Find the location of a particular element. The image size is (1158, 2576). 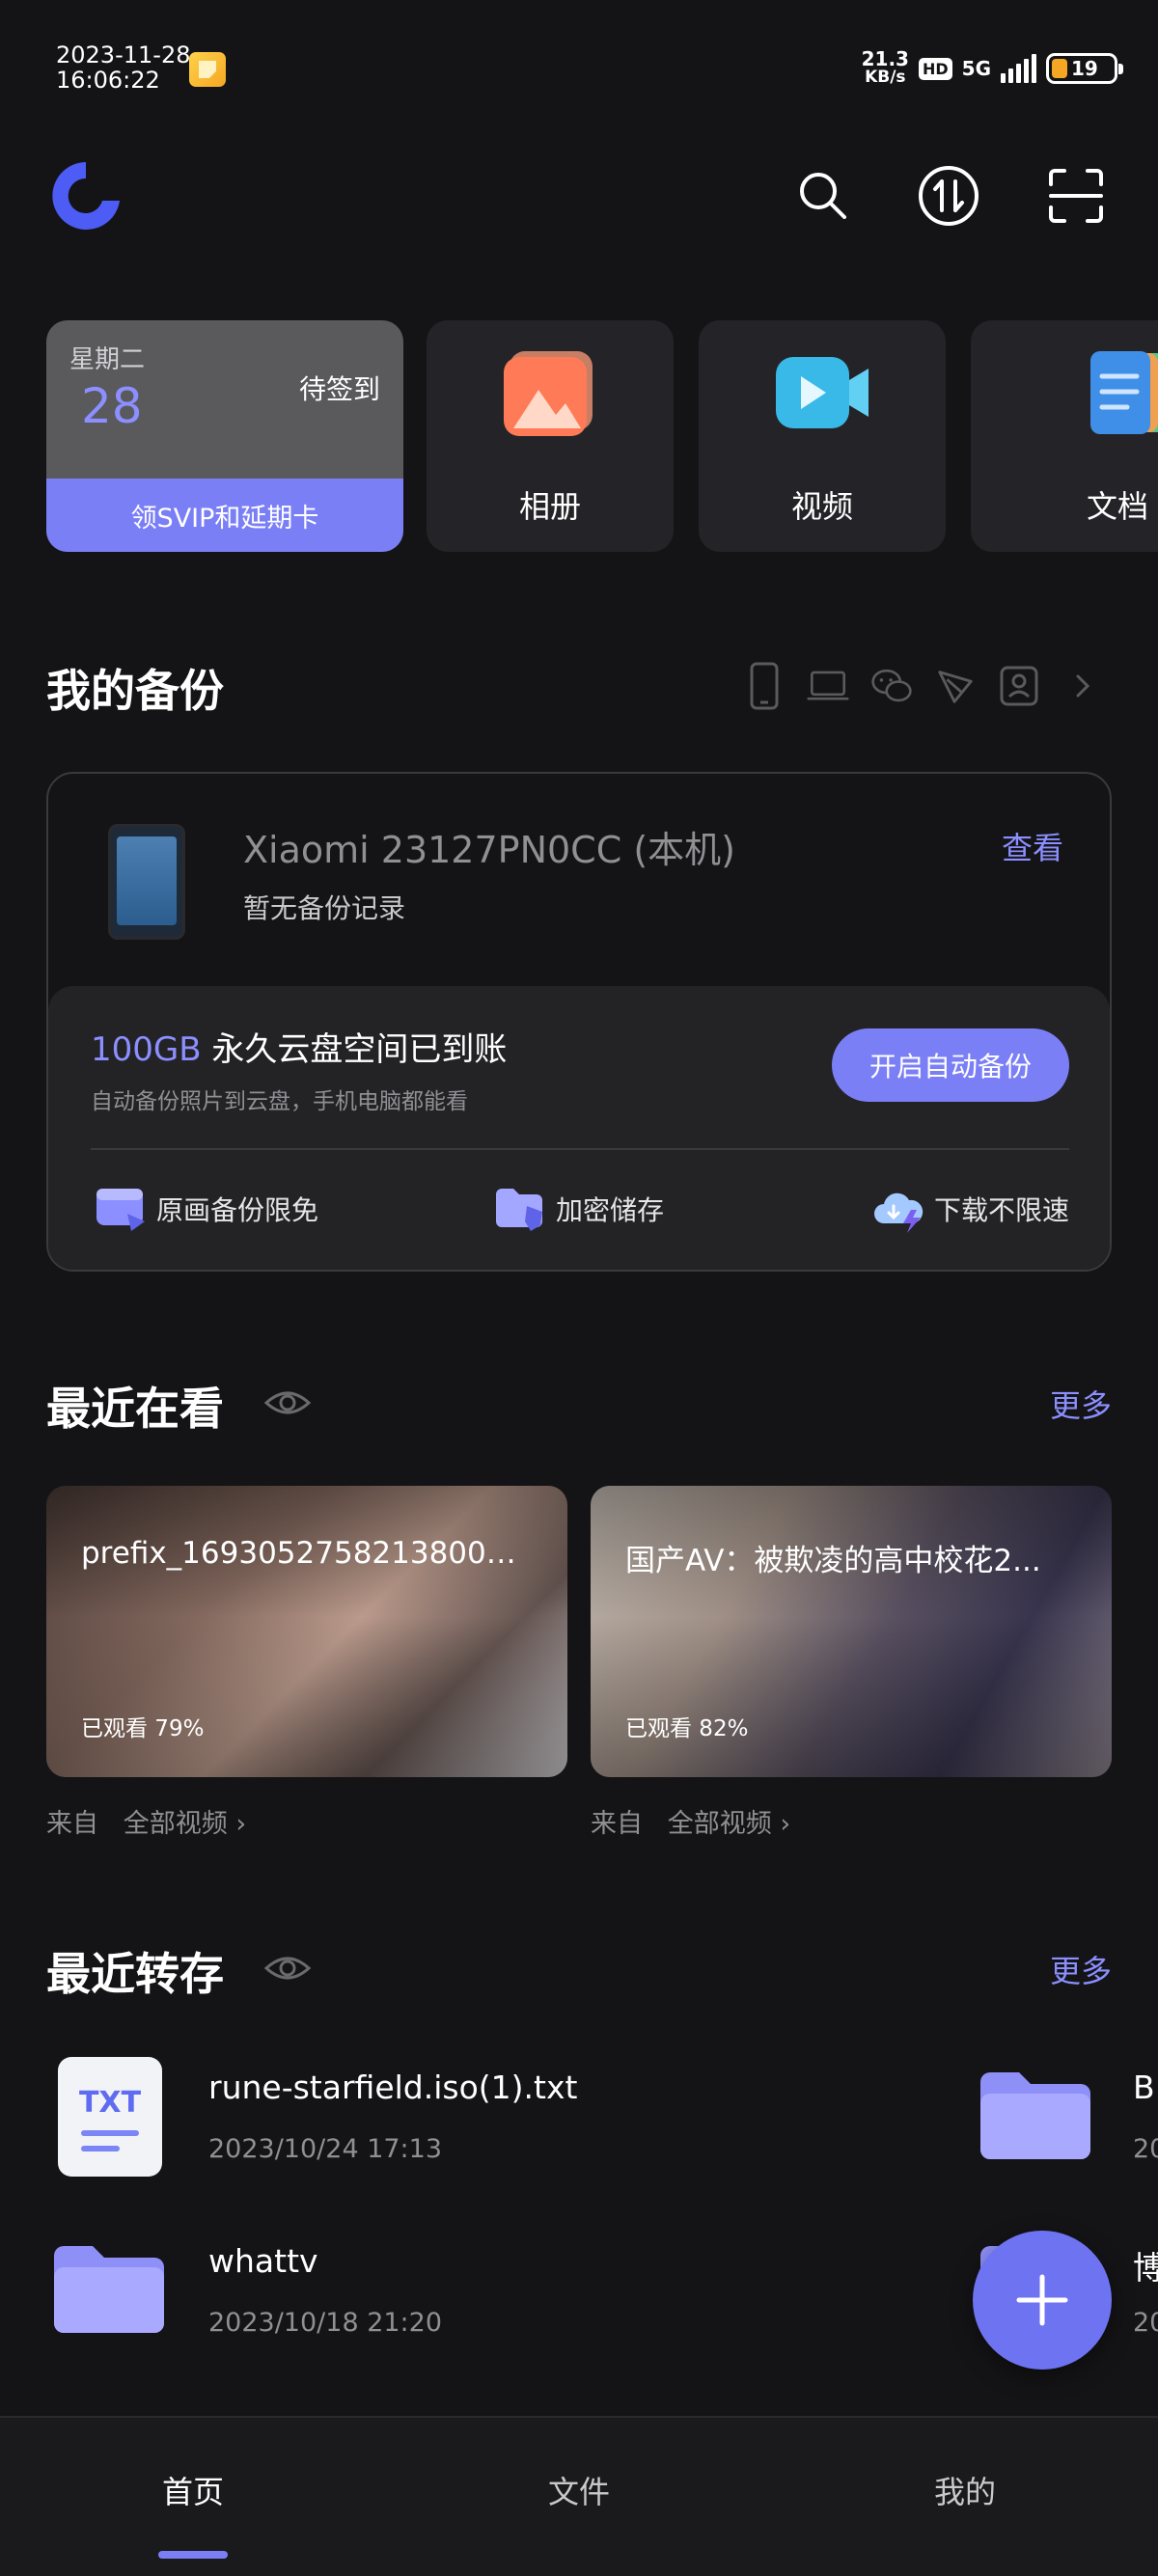

notes-notification-icon is located at coordinates (207, 69).